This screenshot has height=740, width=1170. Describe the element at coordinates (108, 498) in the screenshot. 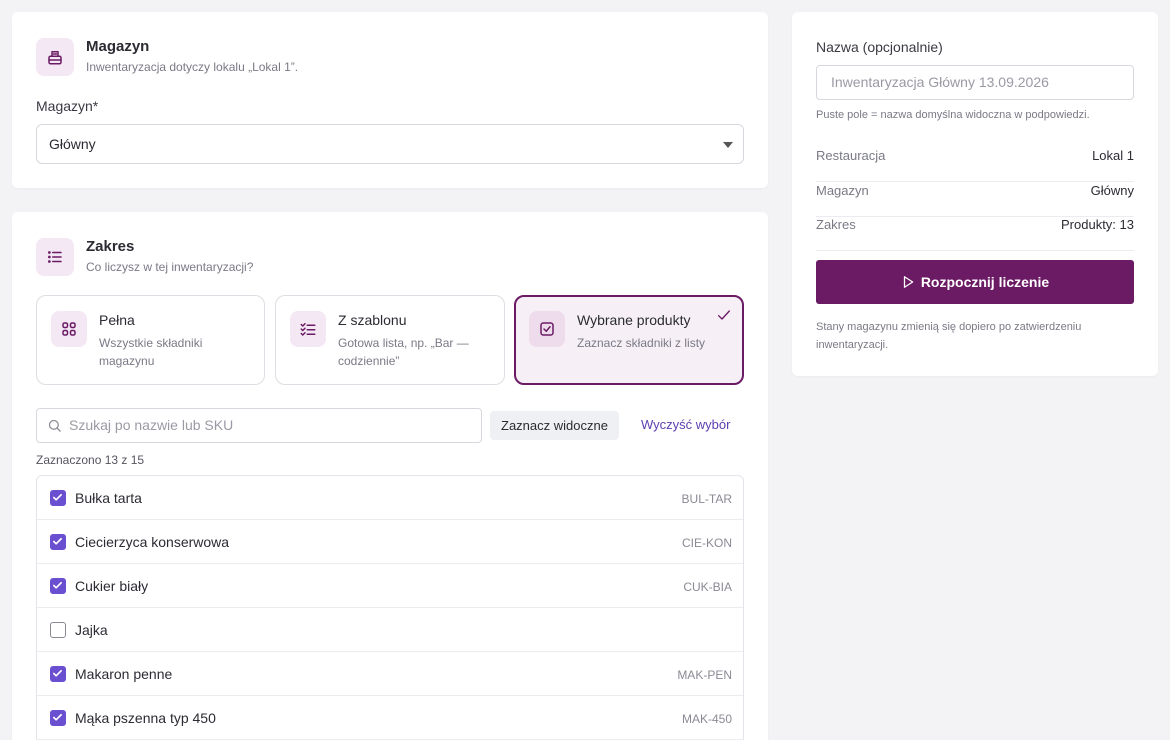

I see `product-name: Bułka tarta` at that location.